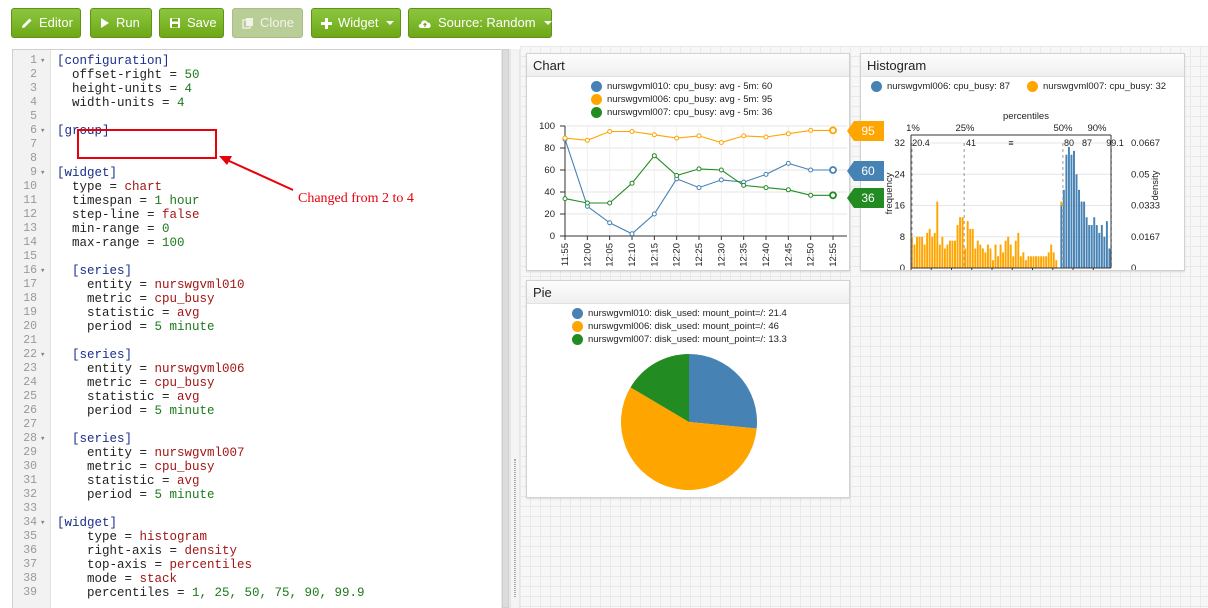 Image resolution: width=1208 pixels, height=608 pixels. I want to click on line-number: 14, so click(30, 242).